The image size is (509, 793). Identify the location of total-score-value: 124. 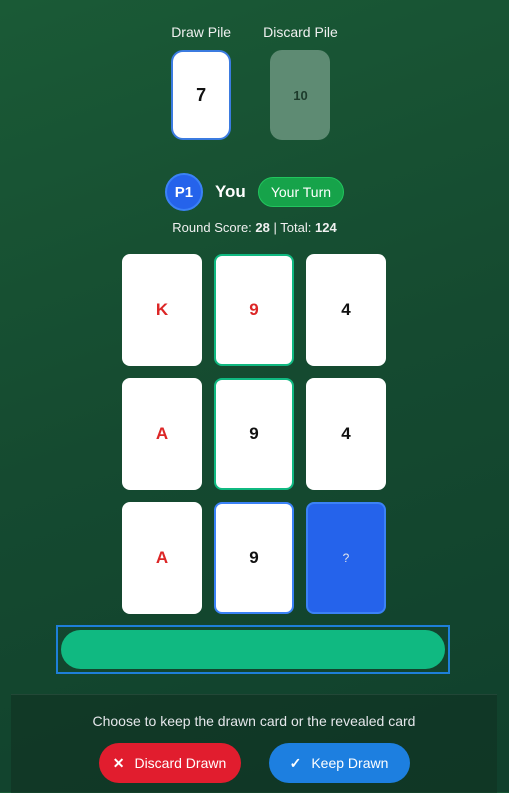
(326, 227).